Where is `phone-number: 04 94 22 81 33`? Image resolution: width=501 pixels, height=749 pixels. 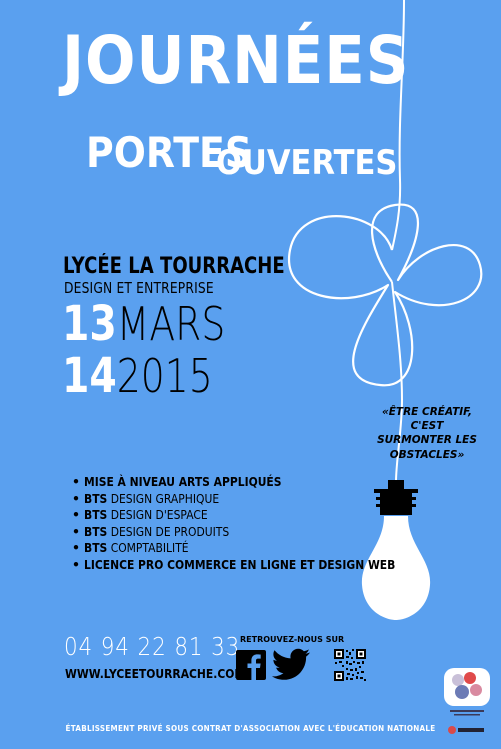
phone-number: 04 94 22 81 33 is located at coordinates (152, 646).